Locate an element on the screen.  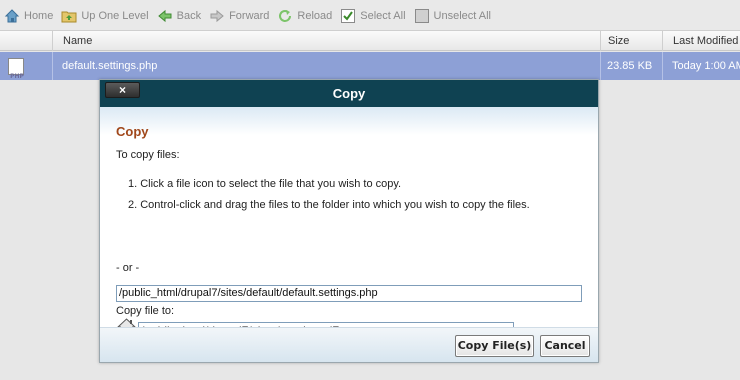
back-button: Back is located at coordinates (179, 16).